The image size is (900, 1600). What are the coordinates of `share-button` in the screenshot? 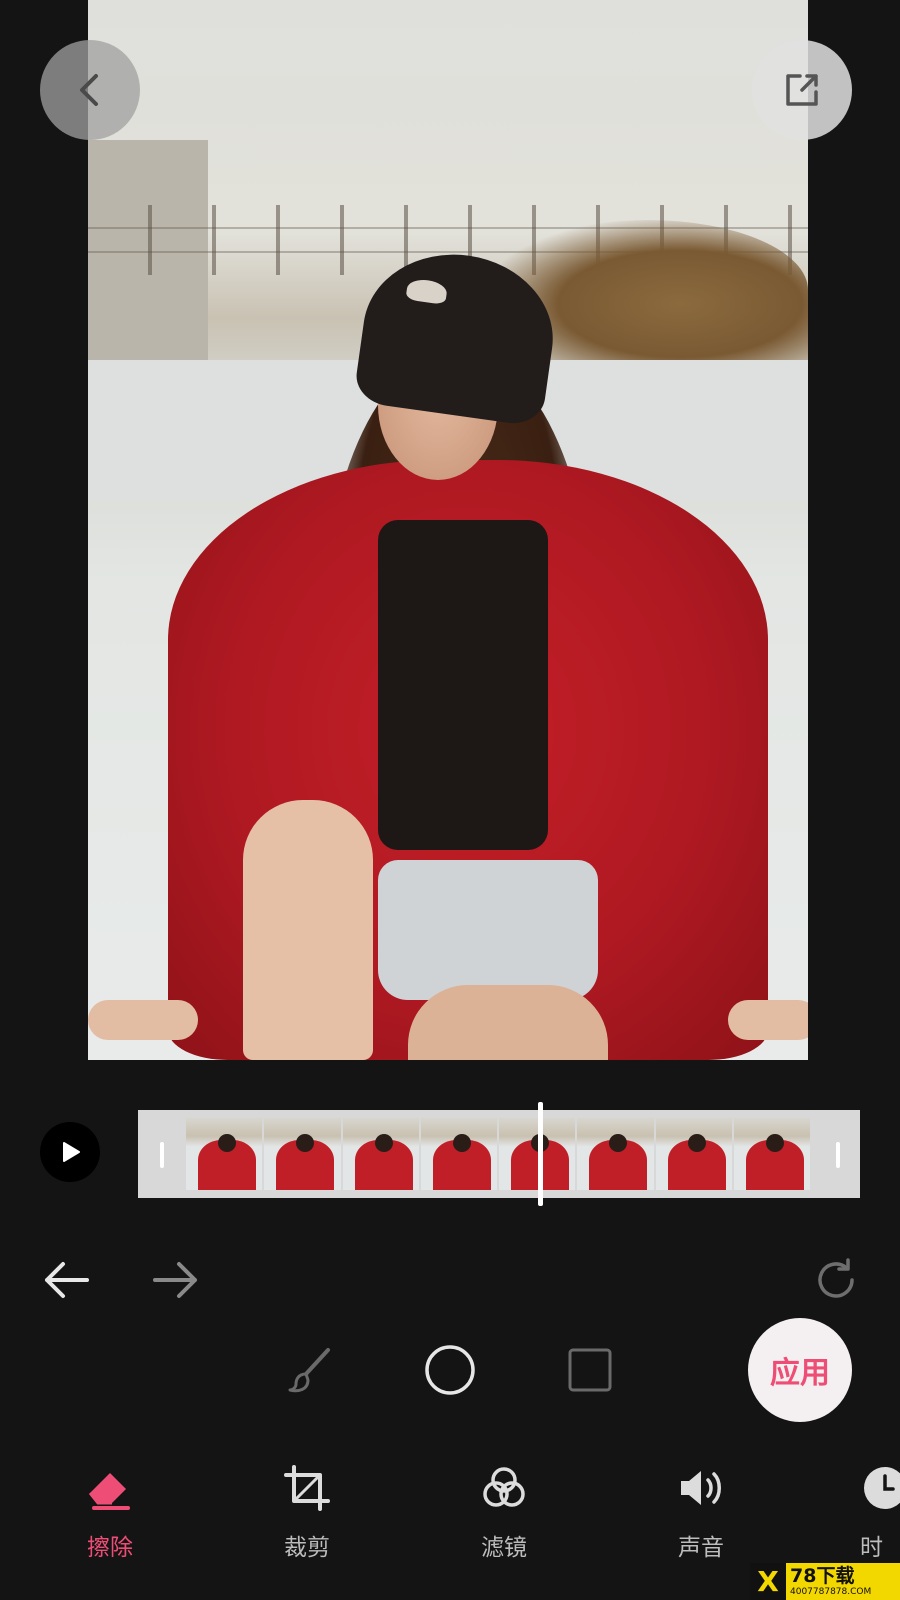 It's located at (802, 90).